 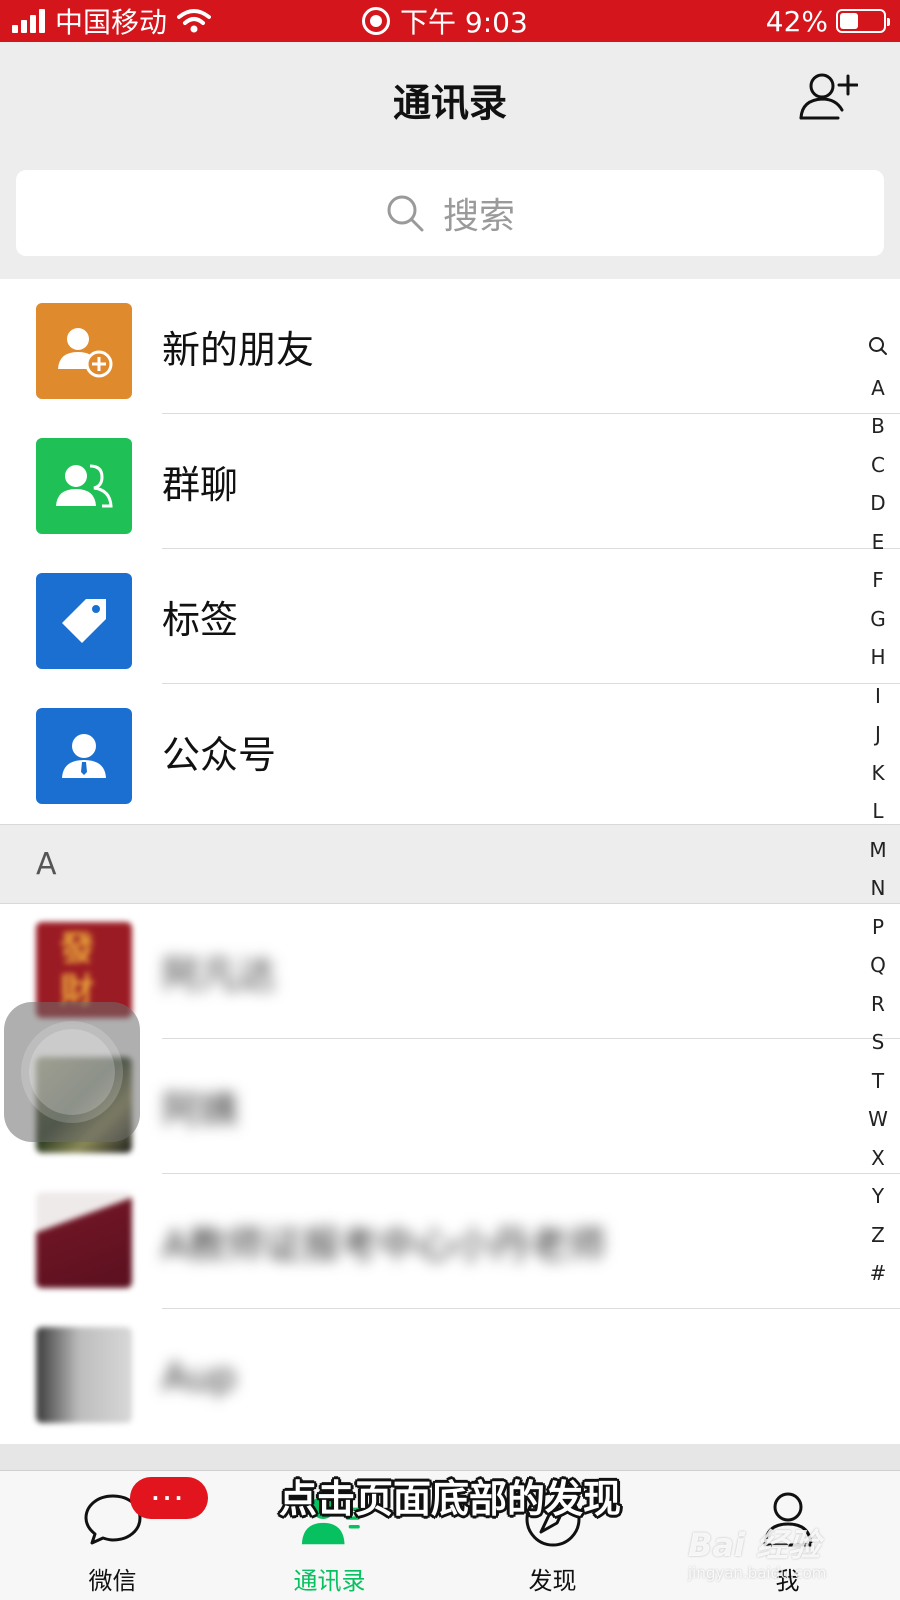 I want to click on video-caption: 点击页面底部的发现, so click(x=449, y=1499).